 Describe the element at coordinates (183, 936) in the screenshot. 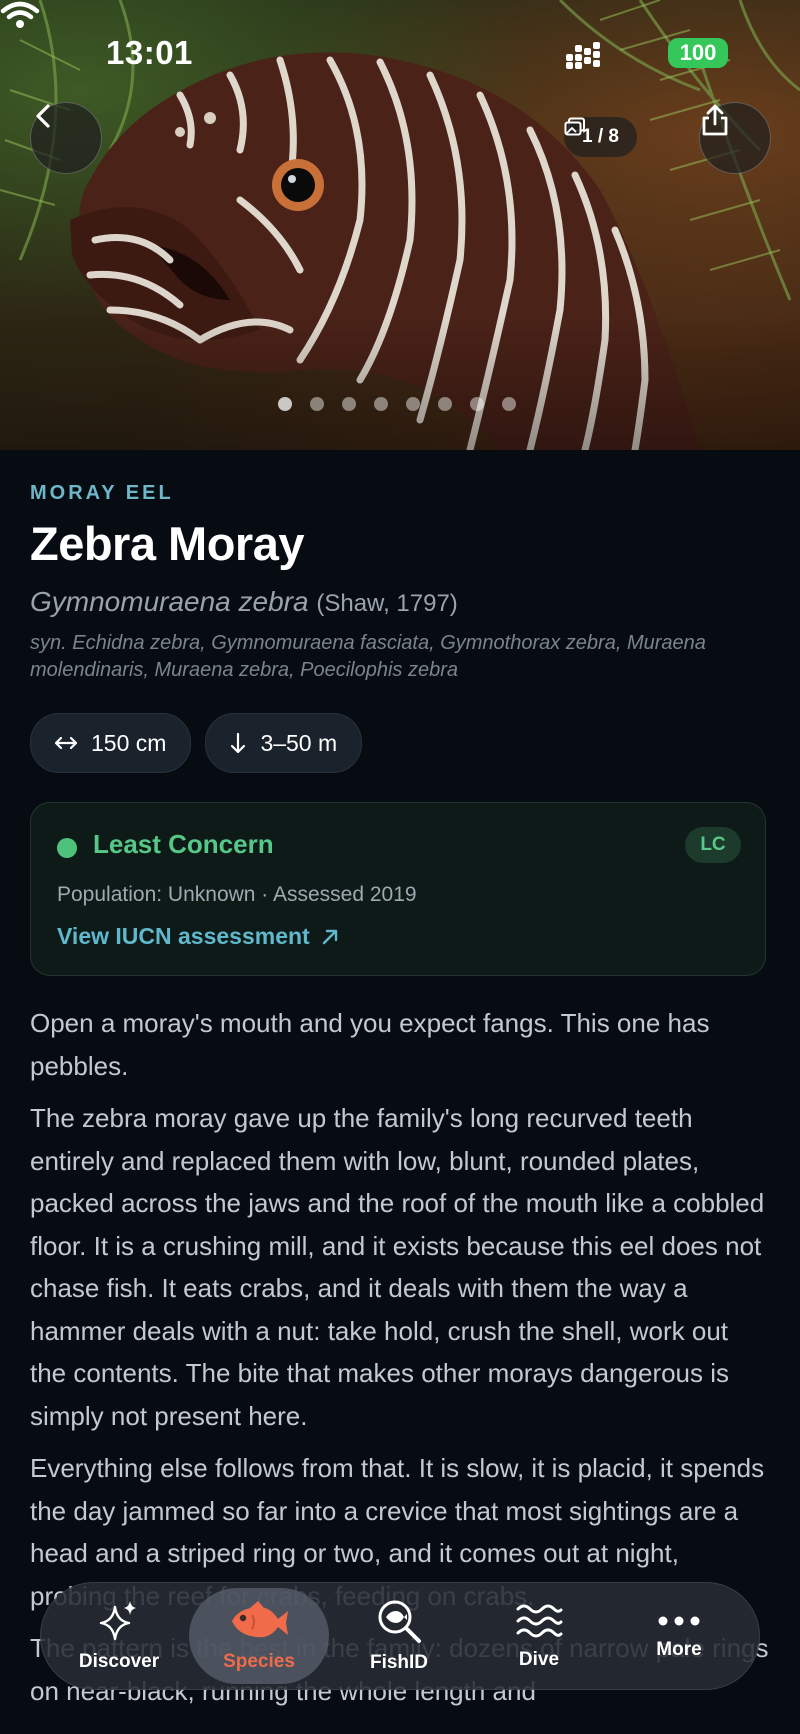

I see `iucn-link-label: View IUCN assessment` at that location.